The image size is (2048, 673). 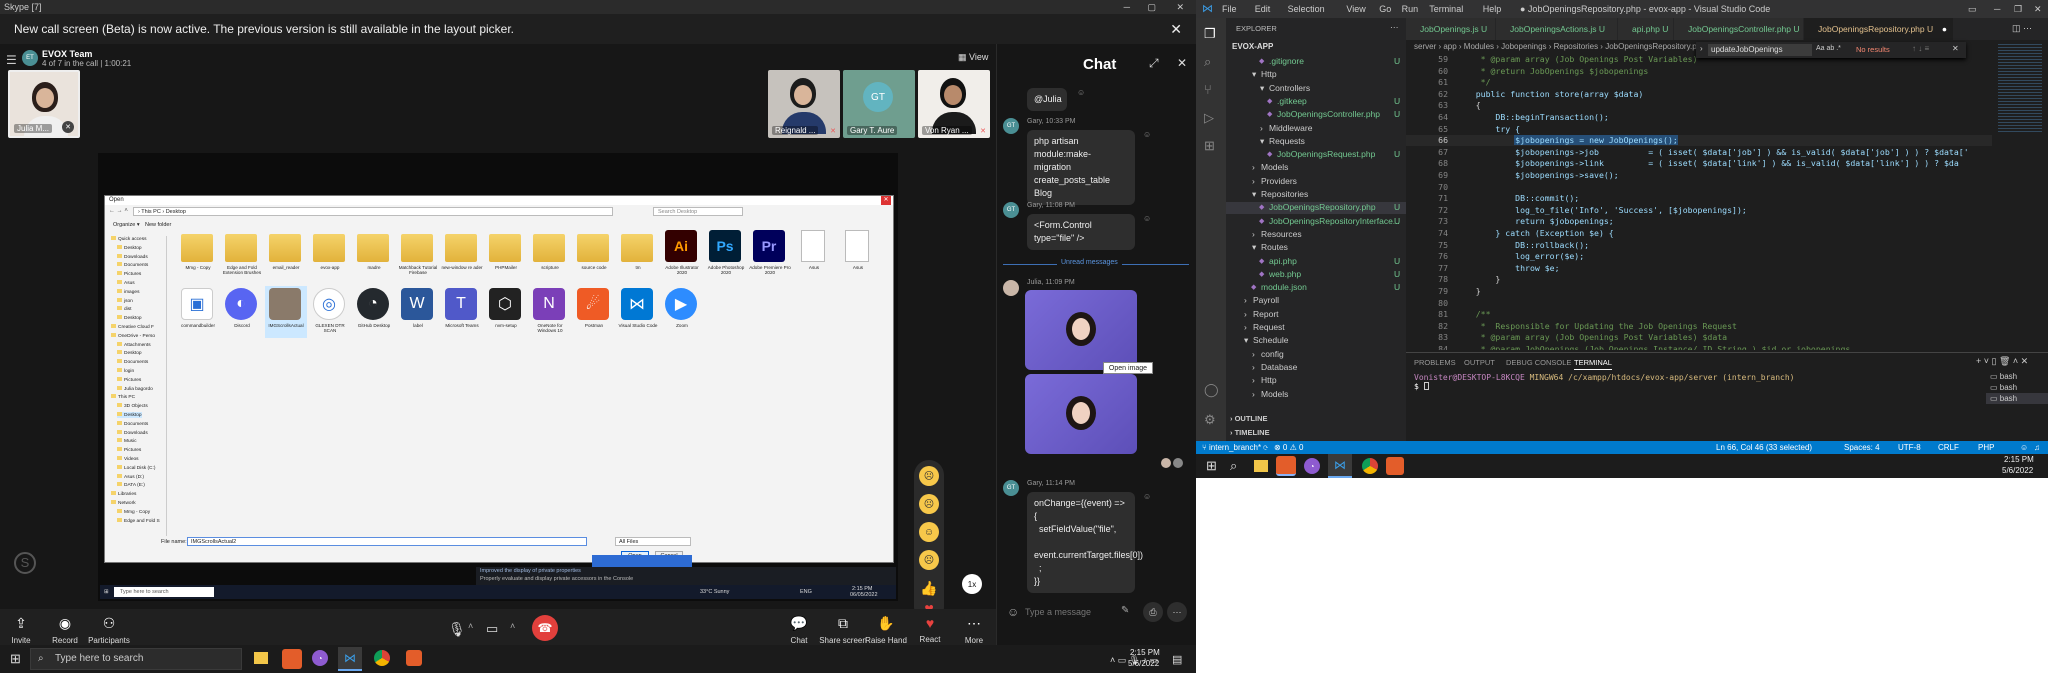 What do you see at coordinates (2022, 28) in the screenshot?
I see `split-editor-icon: ◫ ⋯` at bounding box center [2022, 28].